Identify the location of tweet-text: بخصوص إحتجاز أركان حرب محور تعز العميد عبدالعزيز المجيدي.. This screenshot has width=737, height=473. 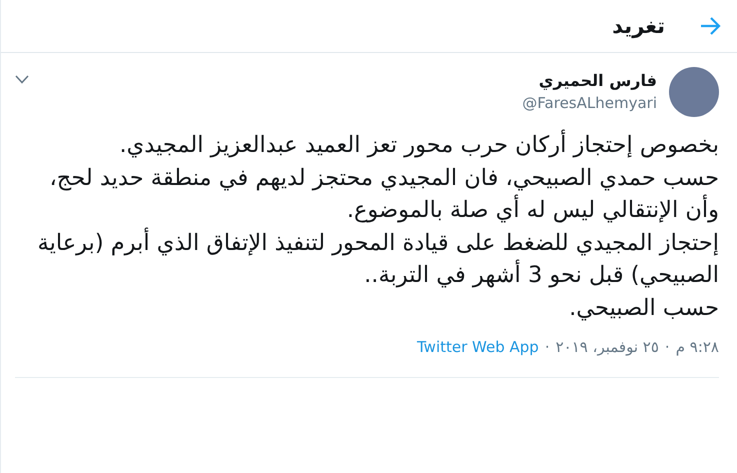
(367, 145).